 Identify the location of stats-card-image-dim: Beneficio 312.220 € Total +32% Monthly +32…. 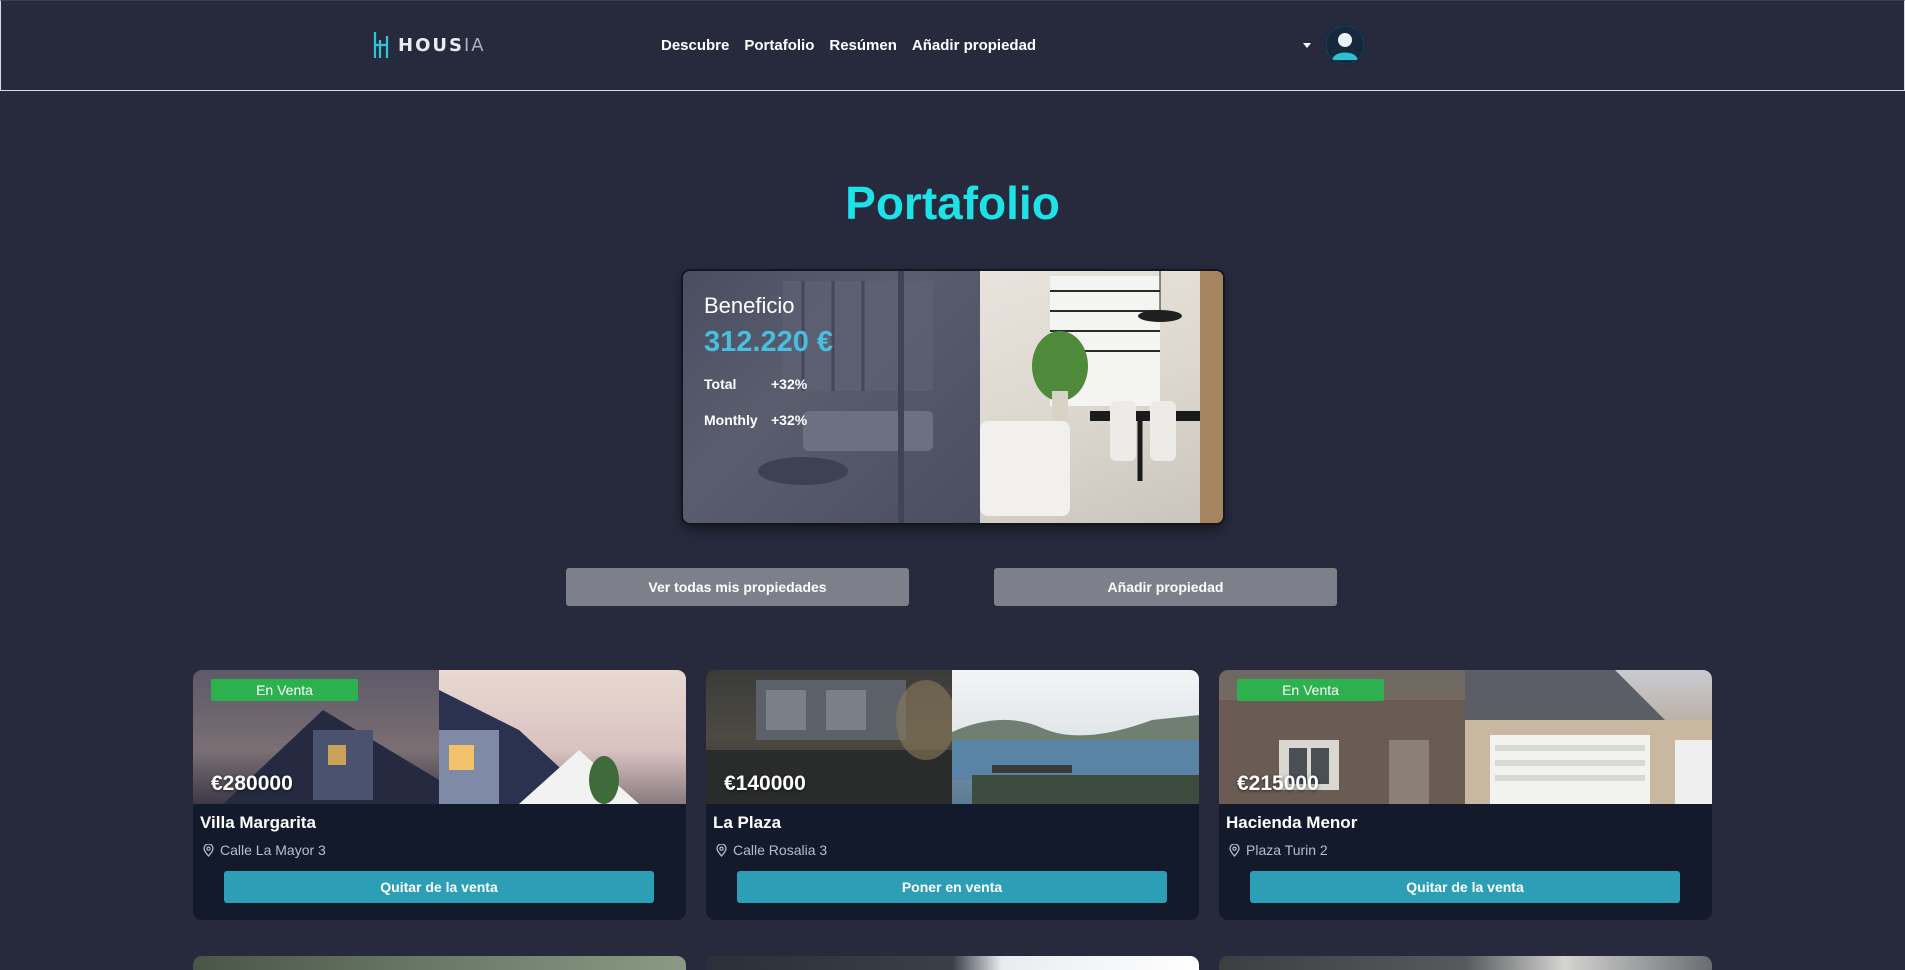
(831, 397).